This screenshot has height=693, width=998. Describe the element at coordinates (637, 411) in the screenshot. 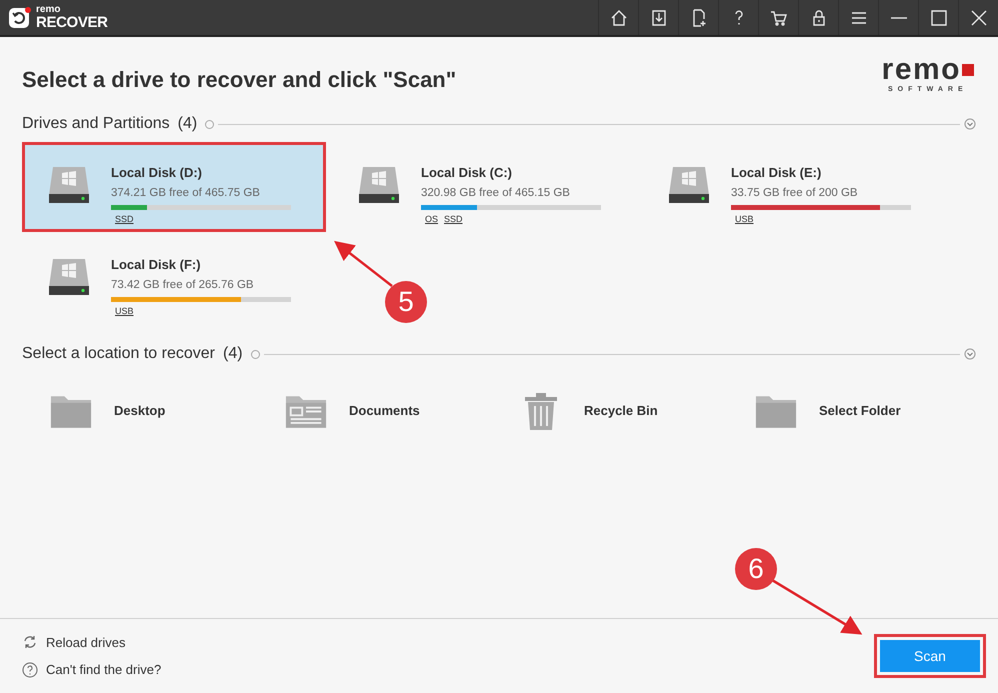

I see `location-item: Recycle Bin` at that location.